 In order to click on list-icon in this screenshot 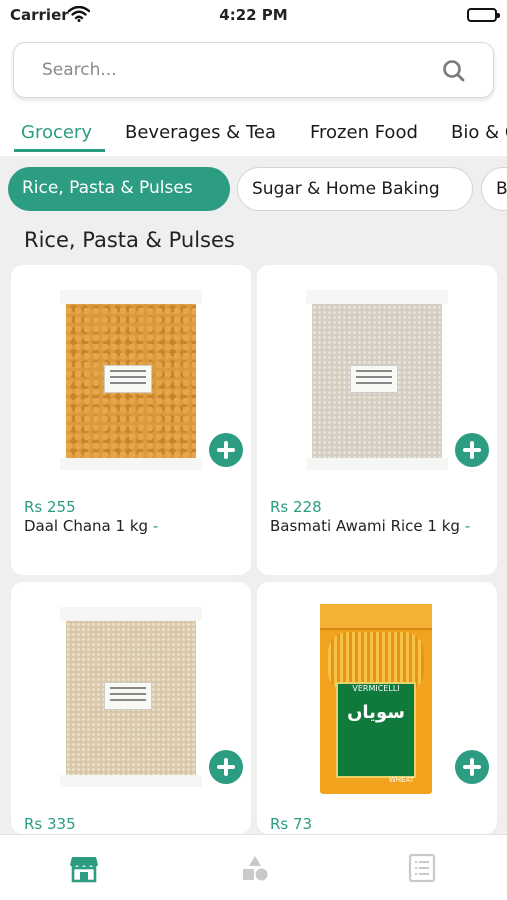, I will do `click(421, 868)`.